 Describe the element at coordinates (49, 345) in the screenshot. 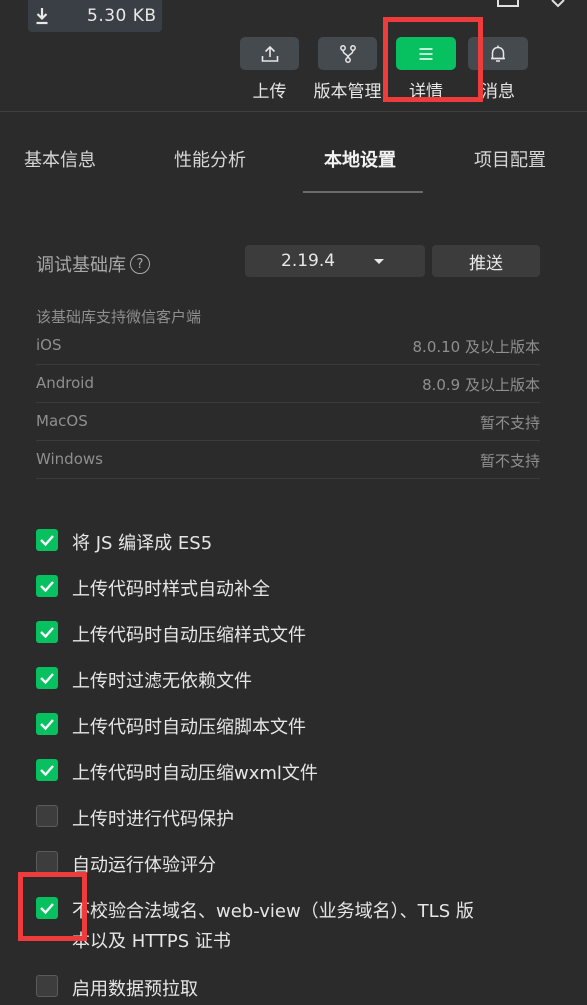

I see `support-os: iOS` at that location.